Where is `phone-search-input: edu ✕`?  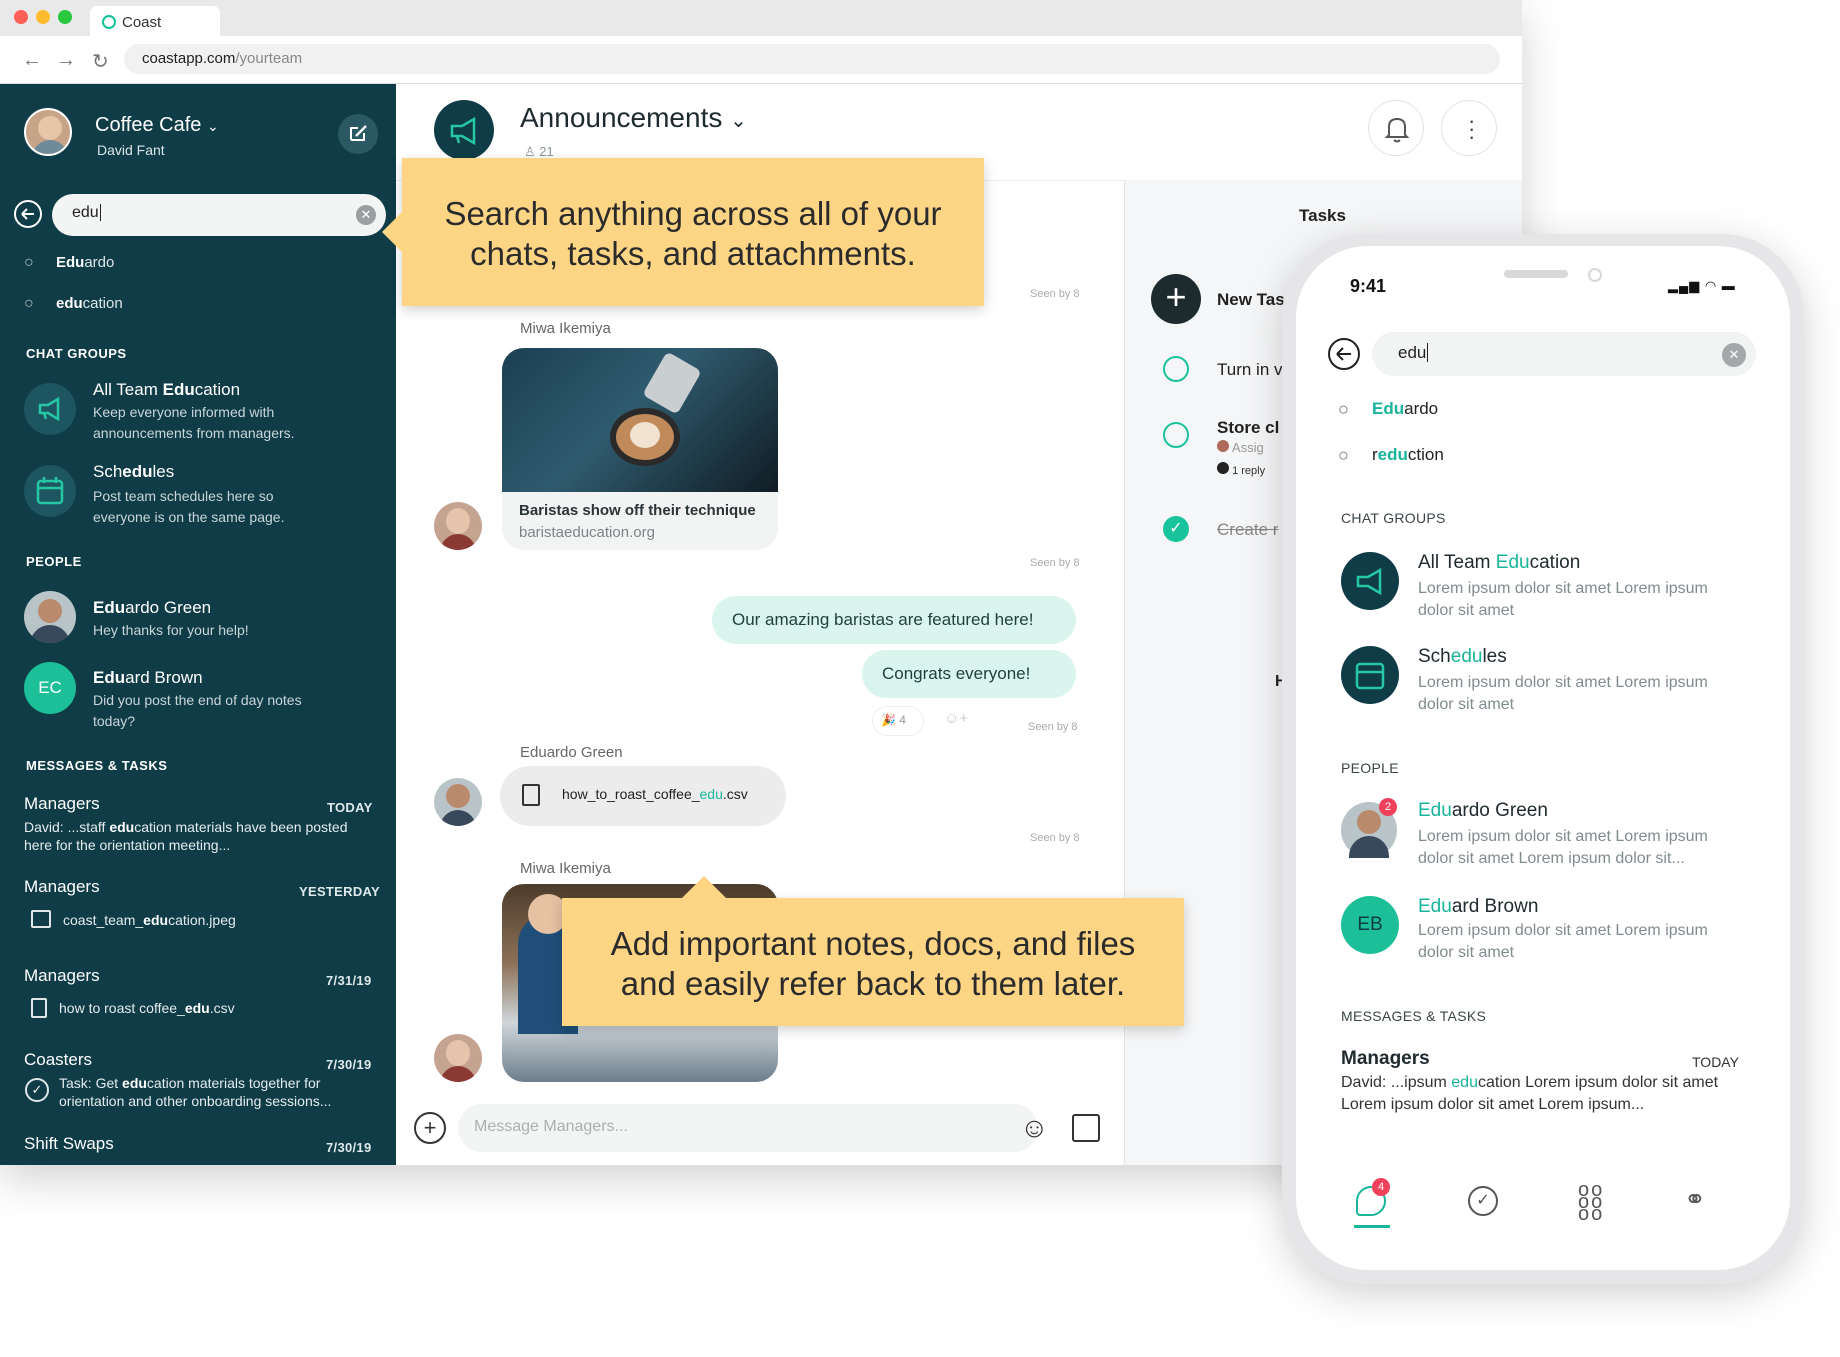 phone-search-input: edu ✕ is located at coordinates (1564, 354).